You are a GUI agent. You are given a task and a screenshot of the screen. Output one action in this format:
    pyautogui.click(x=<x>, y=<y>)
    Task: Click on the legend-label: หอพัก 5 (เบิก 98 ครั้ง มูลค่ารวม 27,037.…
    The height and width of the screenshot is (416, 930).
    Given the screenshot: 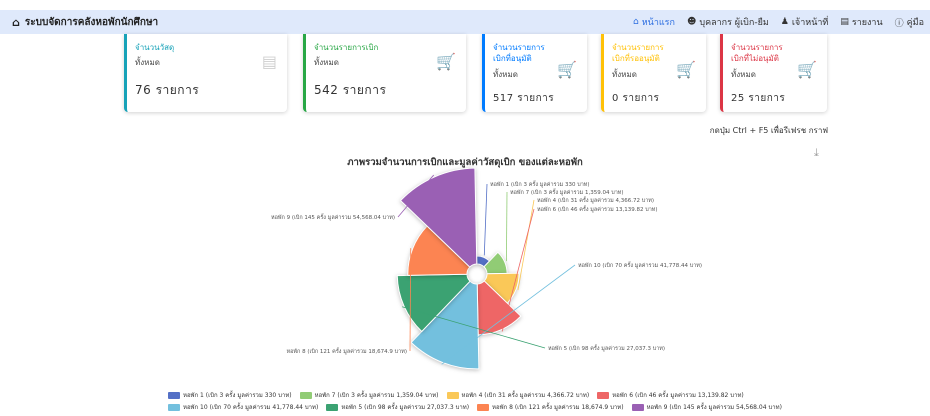 What is the action you would take?
    pyautogui.click(x=405, y=407)
    